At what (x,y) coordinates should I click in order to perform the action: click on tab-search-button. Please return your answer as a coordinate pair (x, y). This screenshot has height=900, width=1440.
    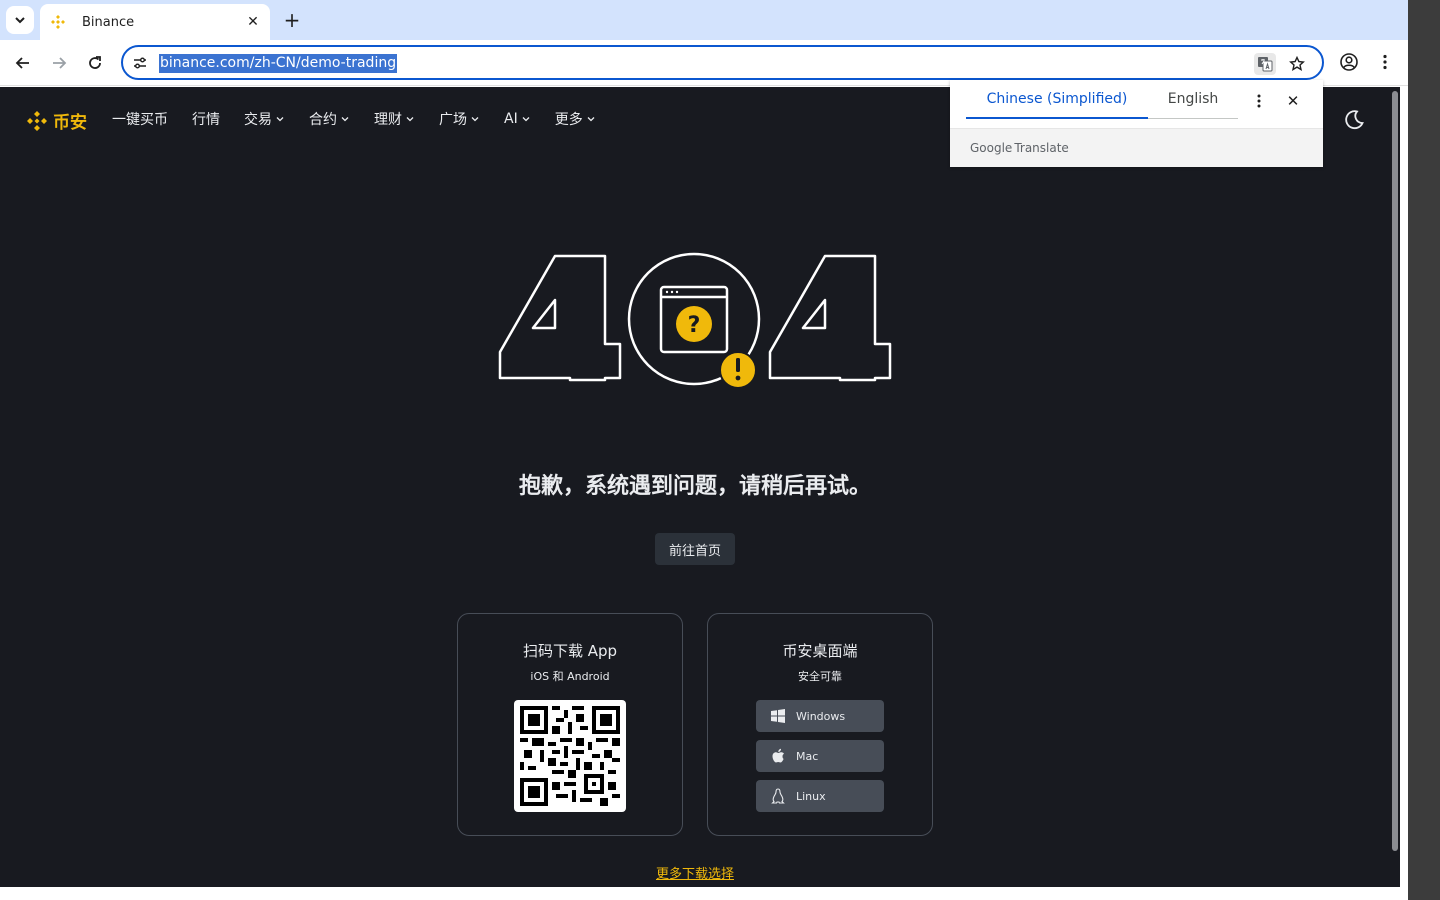
    Looking at the image, I should click on (20, 20).